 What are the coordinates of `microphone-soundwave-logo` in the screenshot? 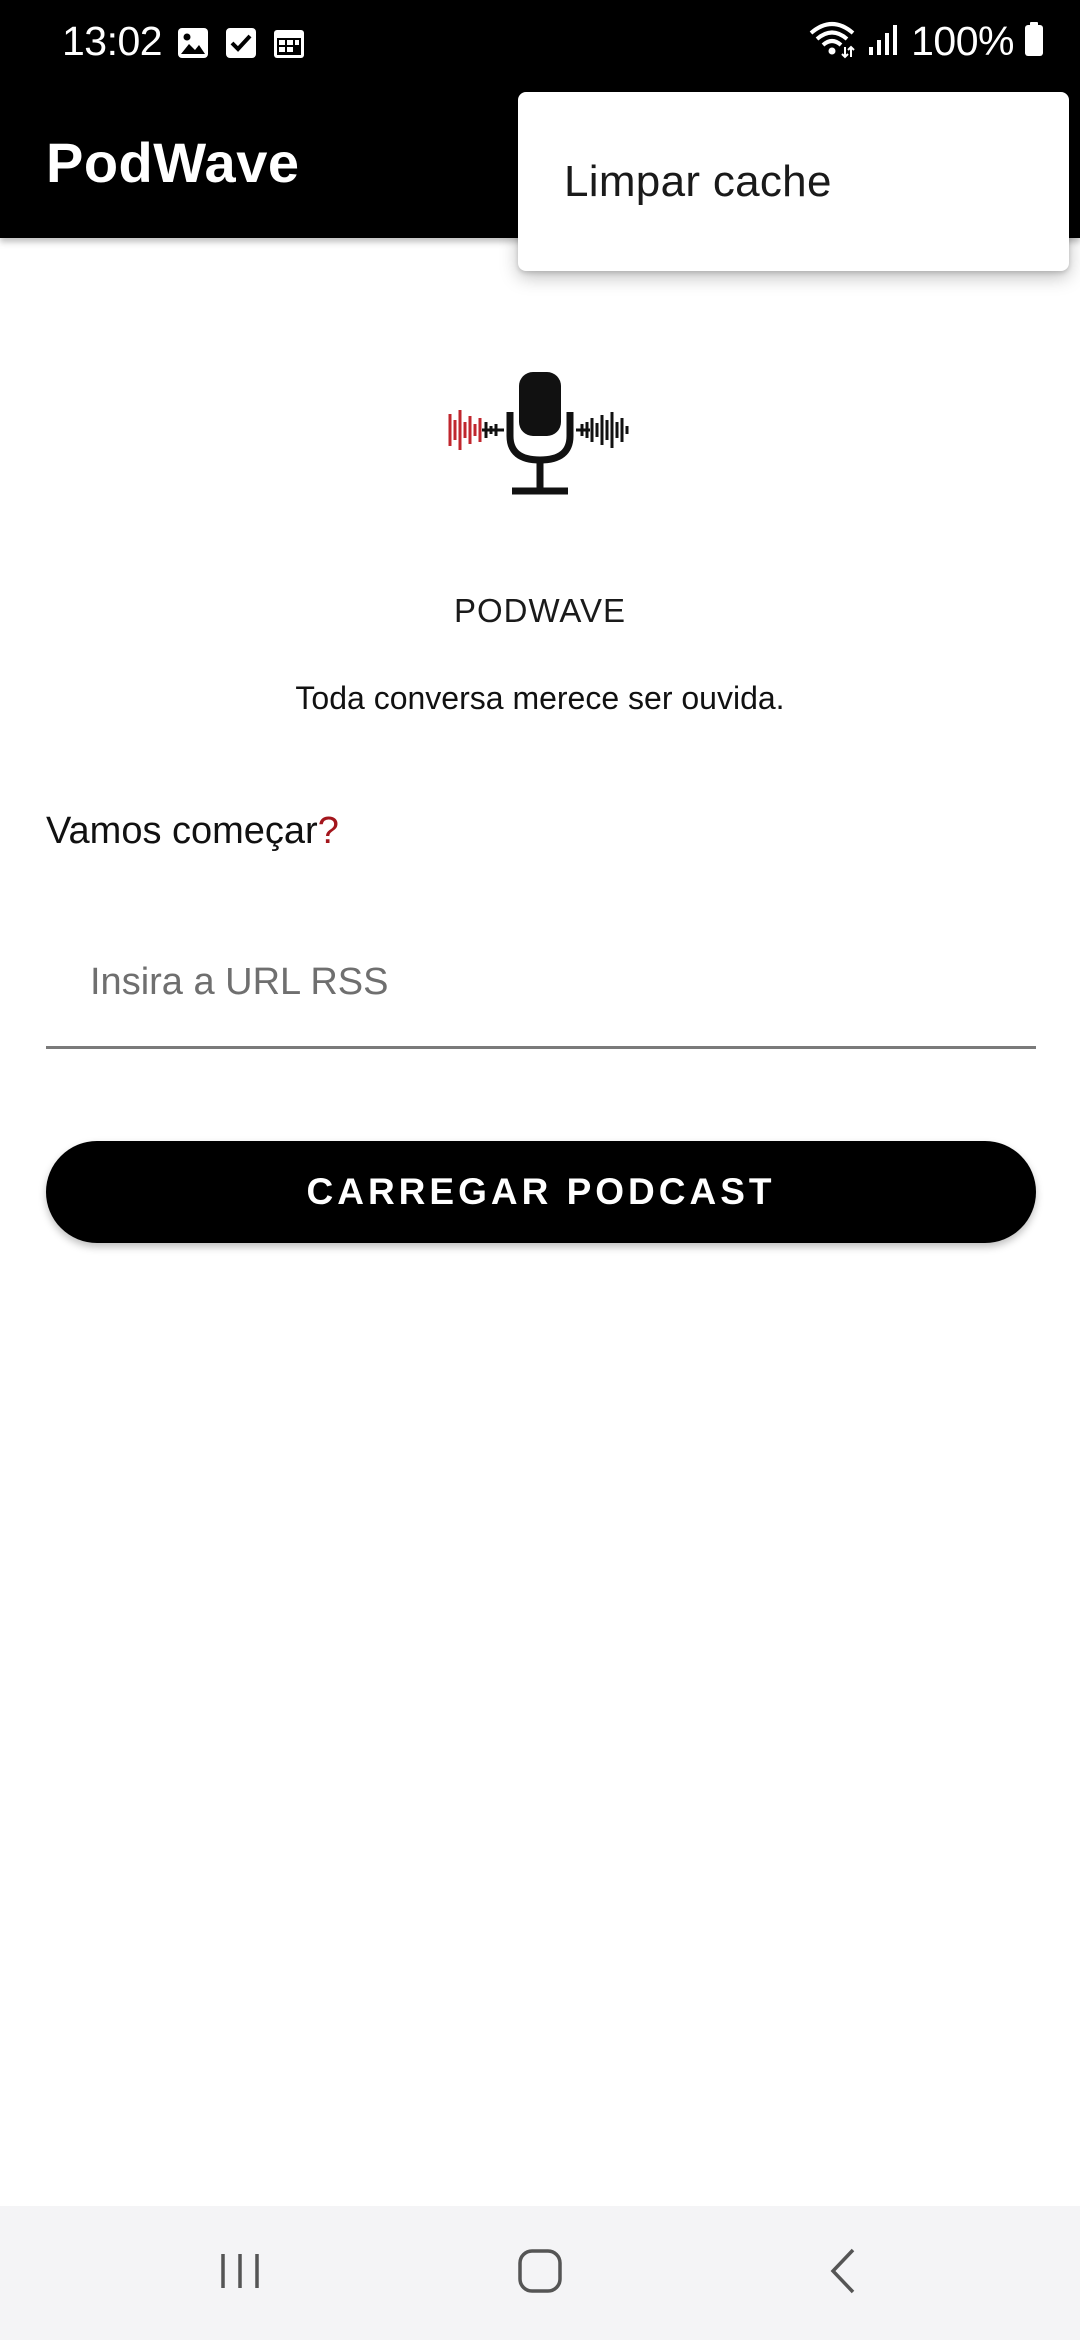 It's located at (540, 431).